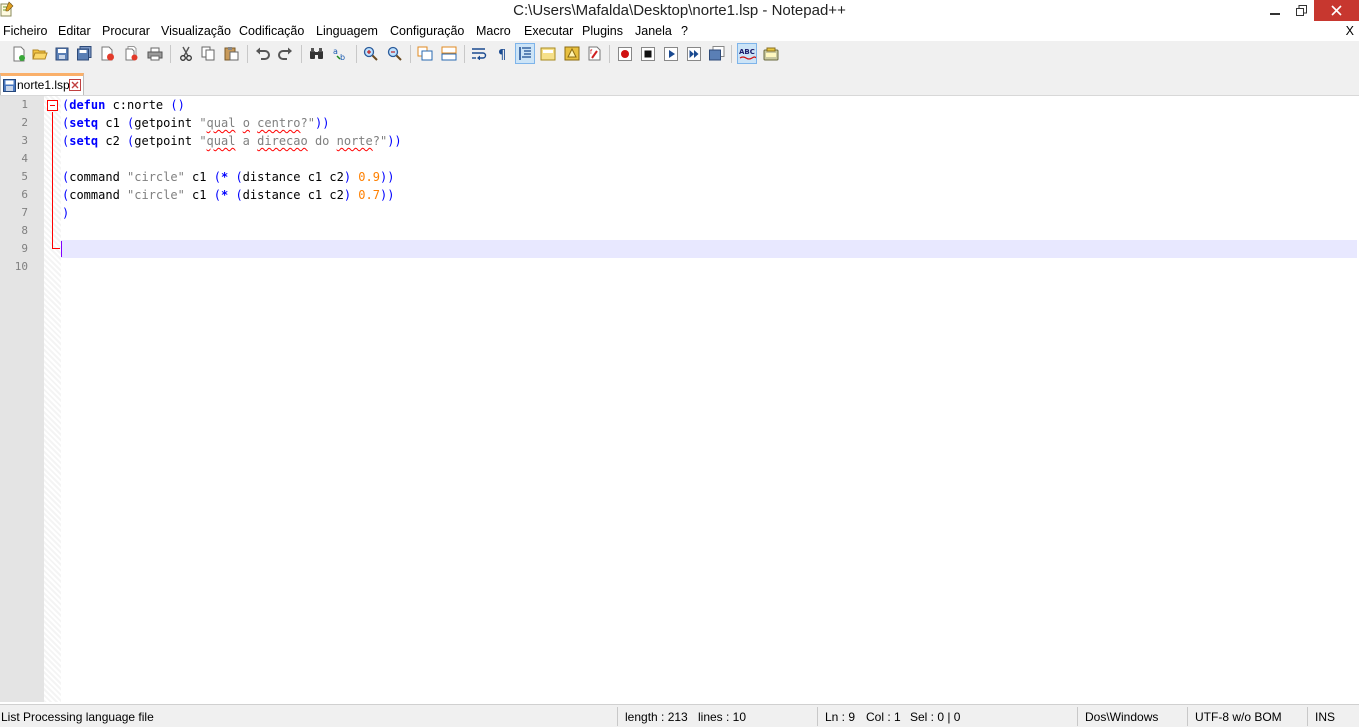 The width and height of the screenshot is (1359, 727). Describe the element at coordinates (65, 213) in the screenshot. I see `code-line-7: )` at that location.